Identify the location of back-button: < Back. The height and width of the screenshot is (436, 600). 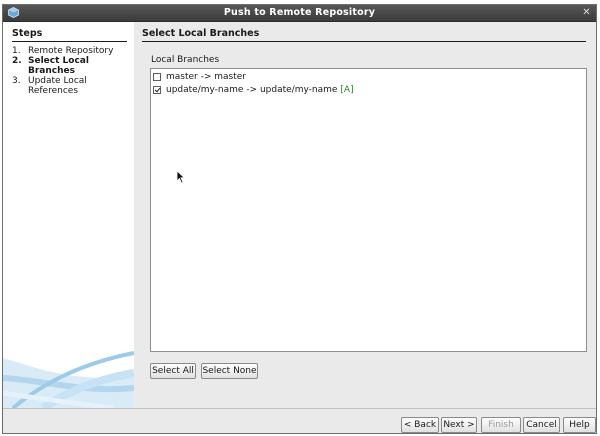
(420, 425).